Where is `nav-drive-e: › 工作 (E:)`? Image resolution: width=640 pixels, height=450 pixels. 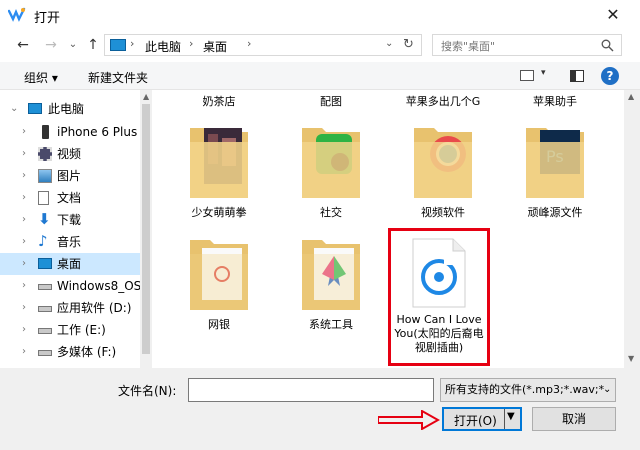 nav-drive-e: › 工作 (E:) is located at coordinates (70, 330).